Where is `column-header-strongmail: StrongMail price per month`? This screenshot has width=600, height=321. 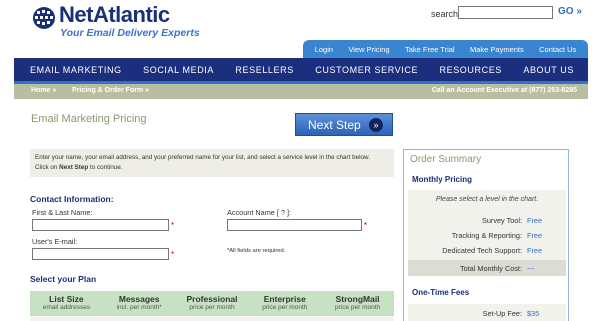 column-header-strongmail: StrongMail price per month is located at coordinates (357, 303).